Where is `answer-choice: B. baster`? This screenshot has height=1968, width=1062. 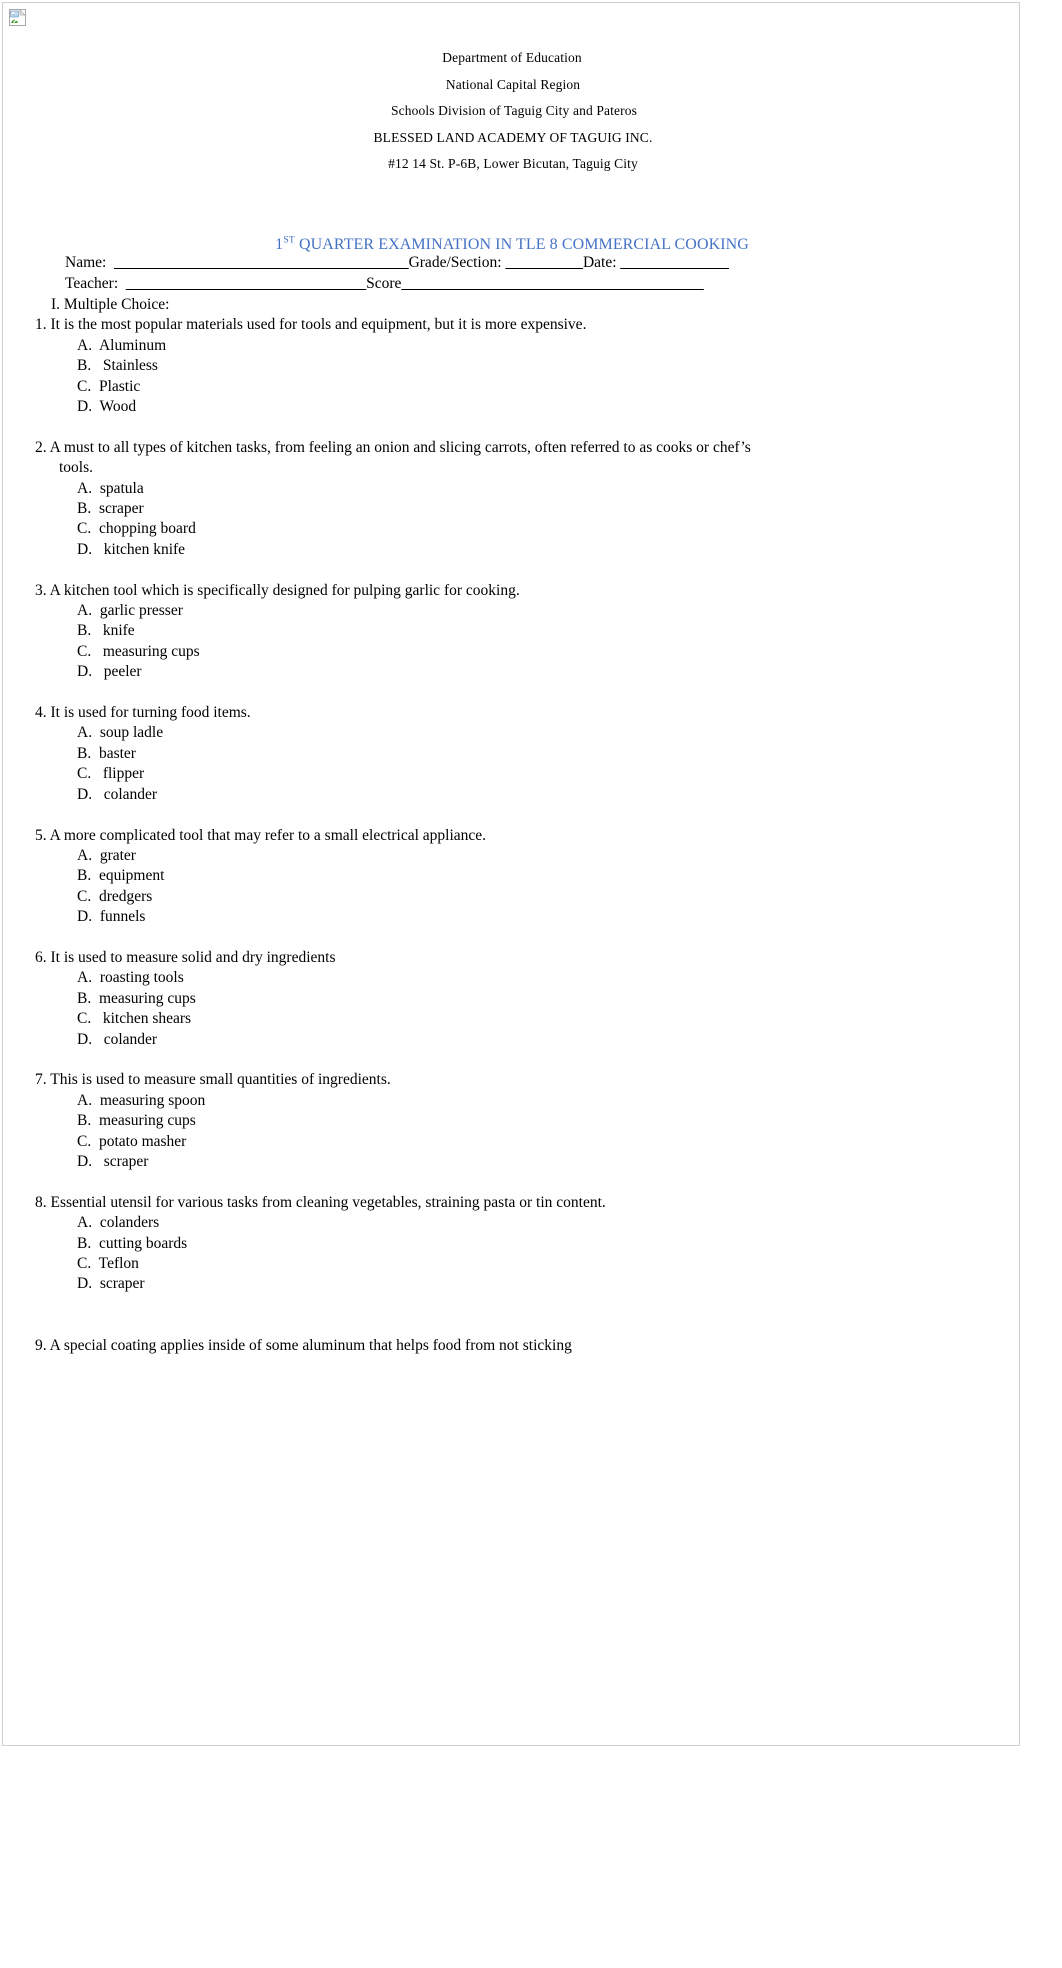
answer-choice: B. baster is located at coordinates (511, 754).